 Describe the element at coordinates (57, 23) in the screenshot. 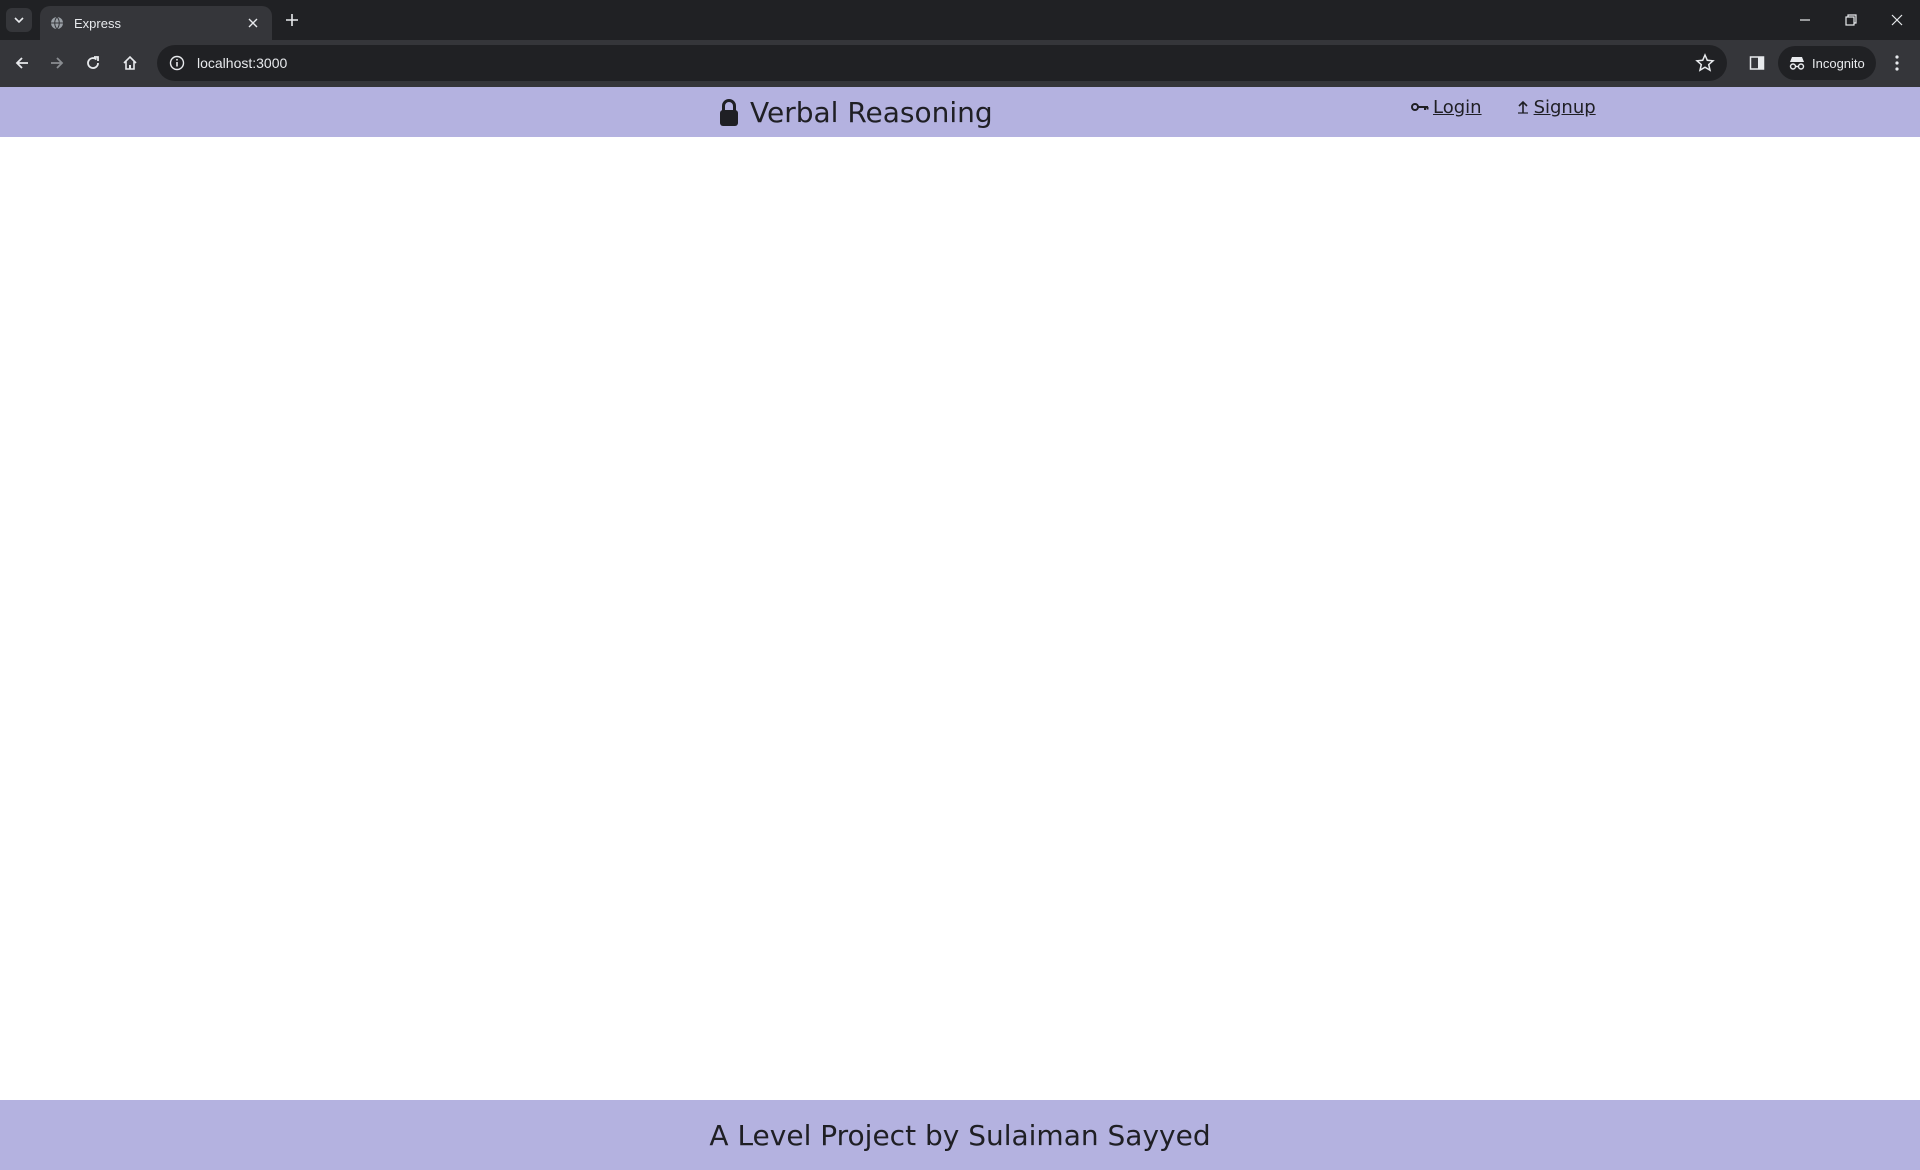

I see `globe-icon` at that location.